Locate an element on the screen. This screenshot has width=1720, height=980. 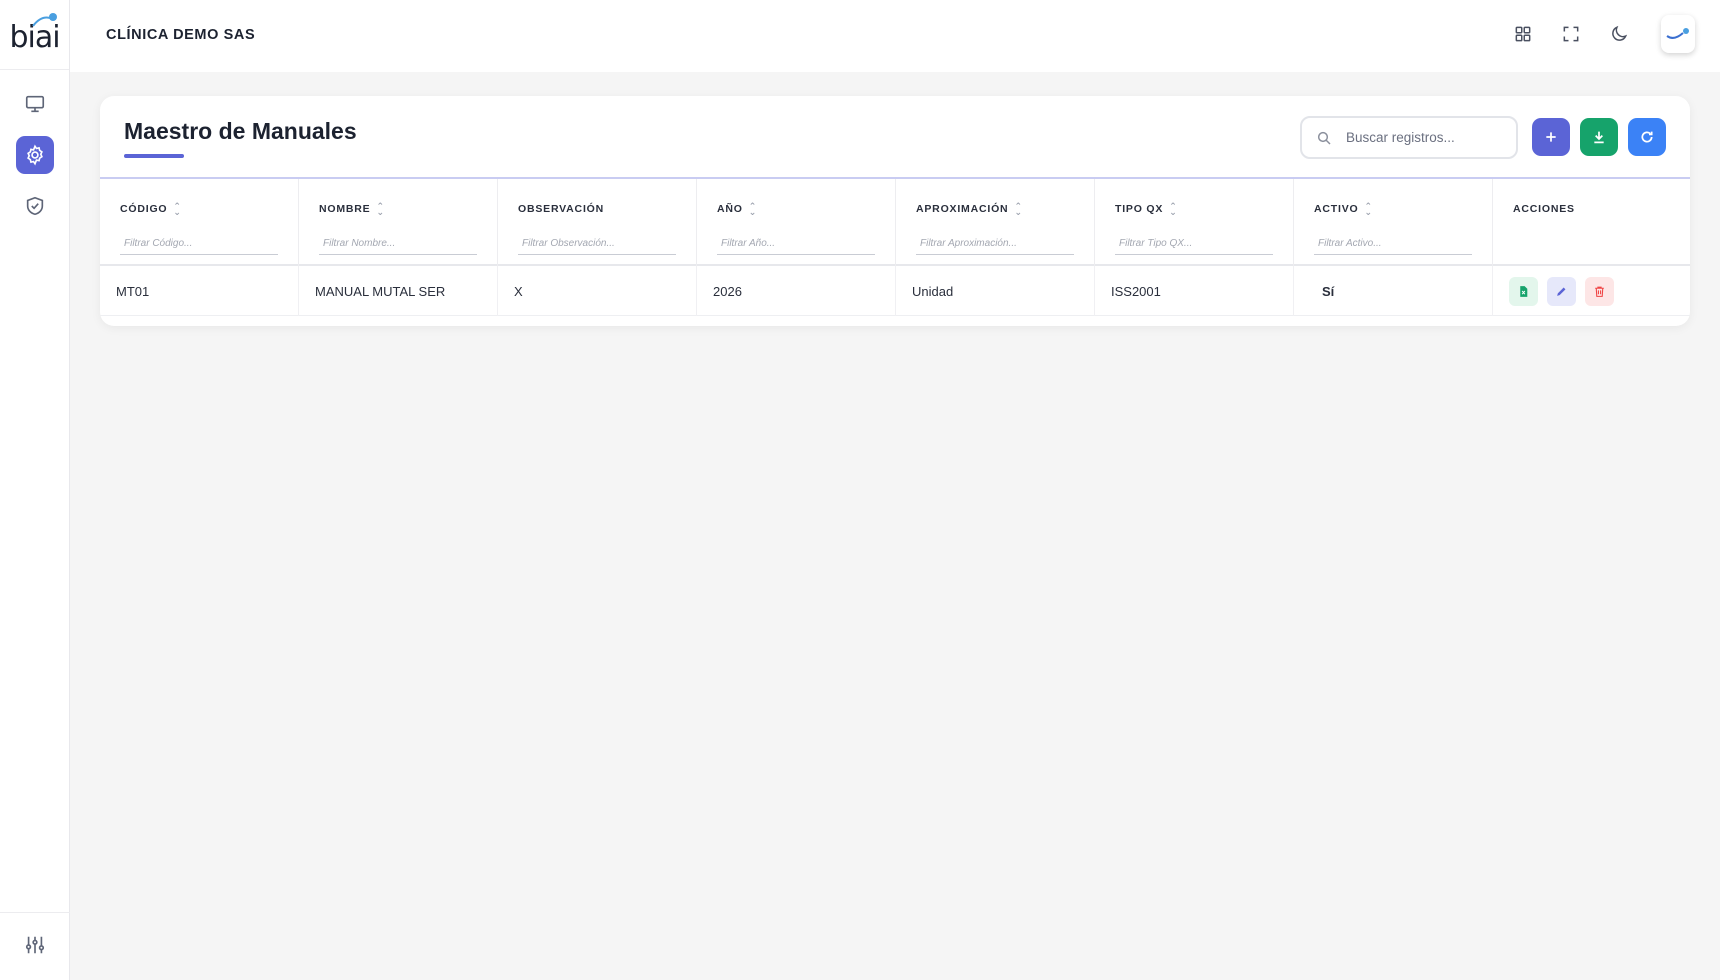
column-header: ACCIONES is located at coordinates (1544, 209).